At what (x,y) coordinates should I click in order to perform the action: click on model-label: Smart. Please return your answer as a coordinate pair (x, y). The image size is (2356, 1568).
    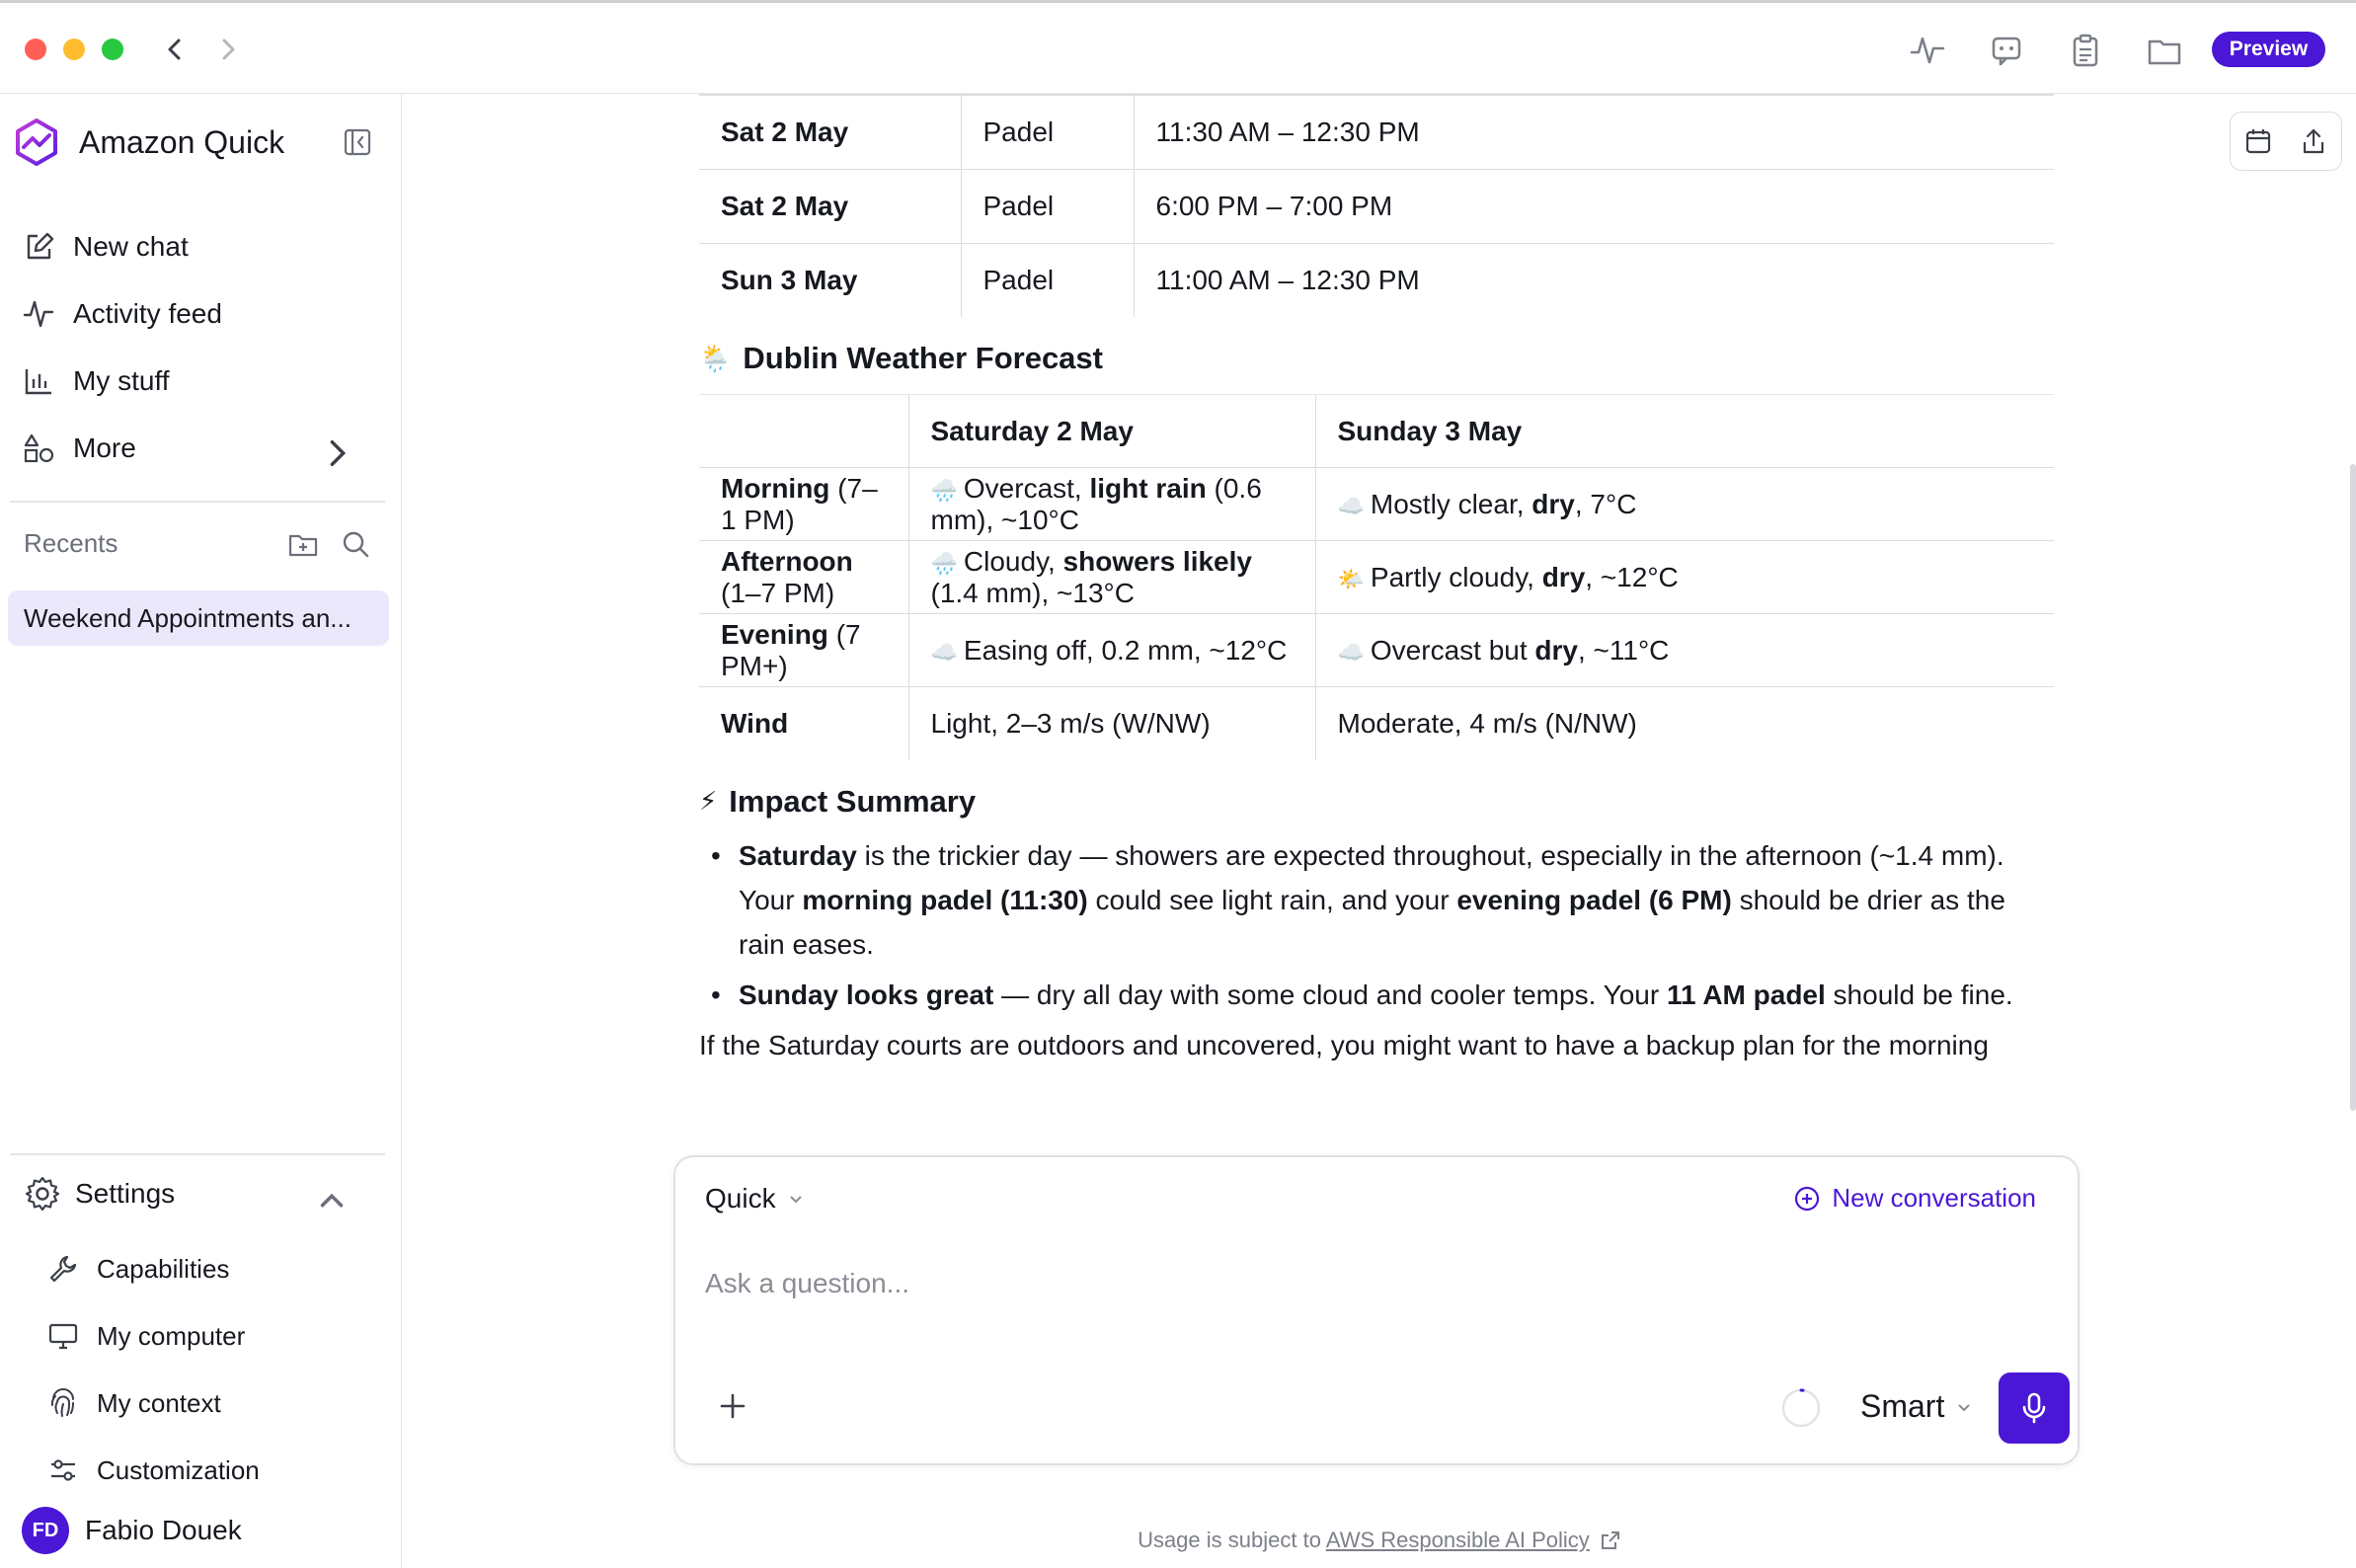
    Looking at the image, I should click on (1902, 1406).